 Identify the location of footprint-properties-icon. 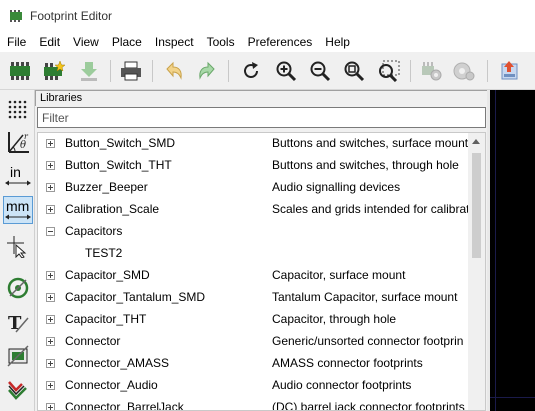
(431, 71).